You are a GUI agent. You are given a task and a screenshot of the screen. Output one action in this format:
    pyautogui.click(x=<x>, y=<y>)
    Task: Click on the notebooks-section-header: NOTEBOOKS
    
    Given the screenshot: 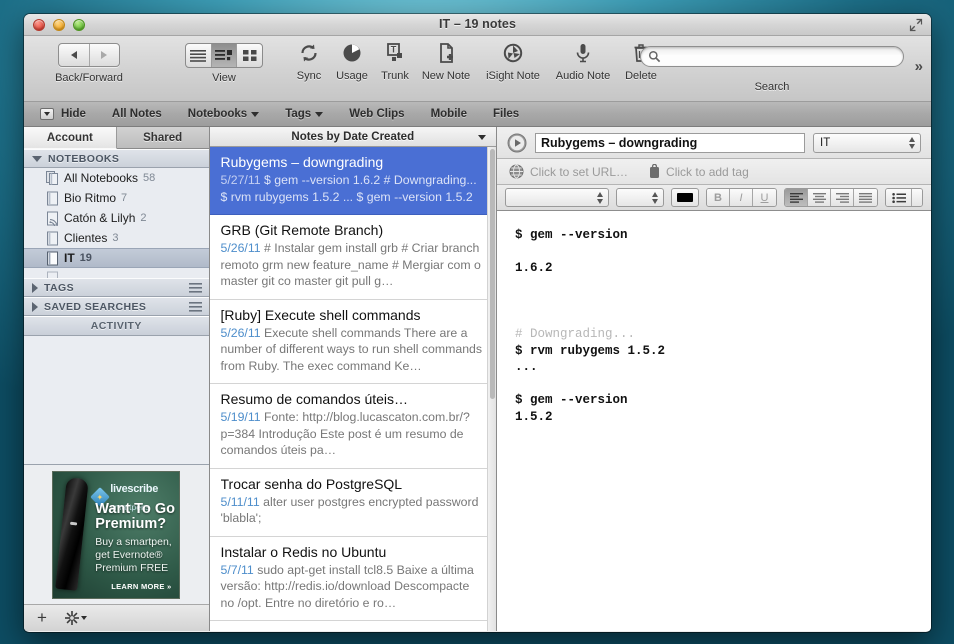 What is the action you would take?
    pyautogui.click(x=116, y=158)
    